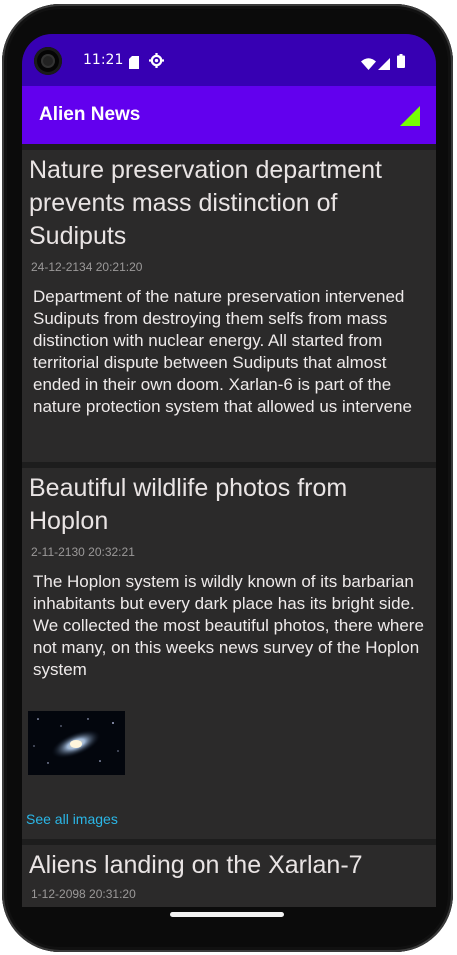 The image size is (457, 955). What do you see at coordinates (76, 743) in the screenshot?
I see `galaxy-image` at bounding box center [76, 743].